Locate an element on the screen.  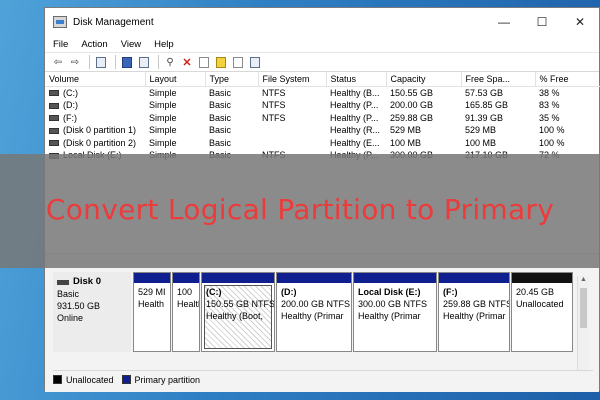
file-system-cell: NTFS is located at coordinates (274, 117).